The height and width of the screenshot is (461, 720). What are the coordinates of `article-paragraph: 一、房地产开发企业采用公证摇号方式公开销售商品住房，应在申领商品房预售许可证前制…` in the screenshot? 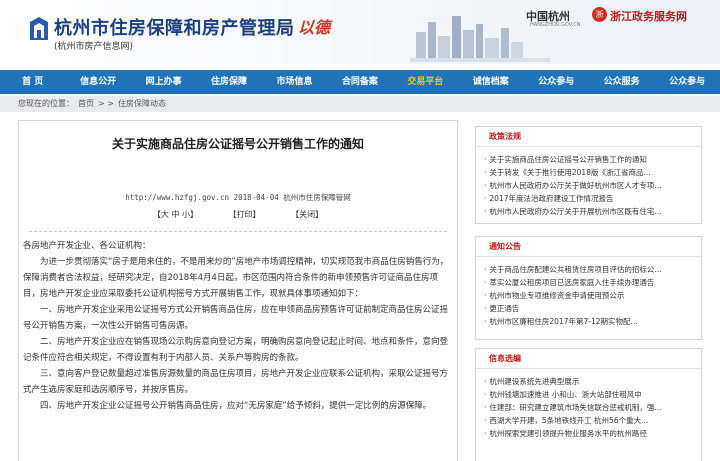 It's located at (236, 318).